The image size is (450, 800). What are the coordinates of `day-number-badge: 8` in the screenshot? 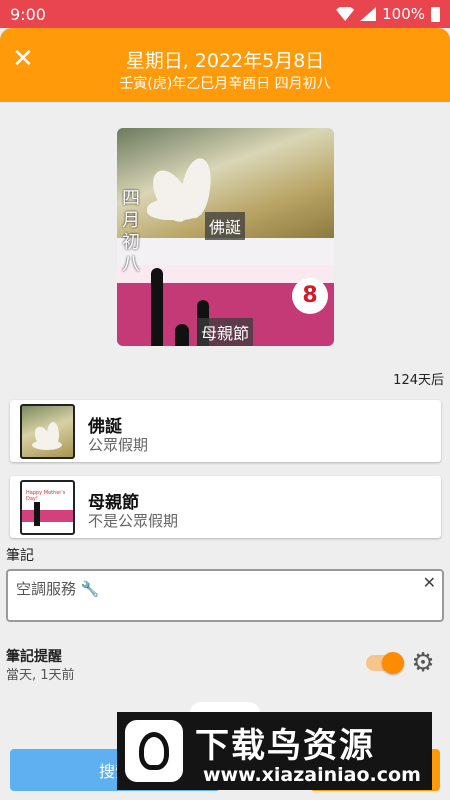 It's located at (310, 296).